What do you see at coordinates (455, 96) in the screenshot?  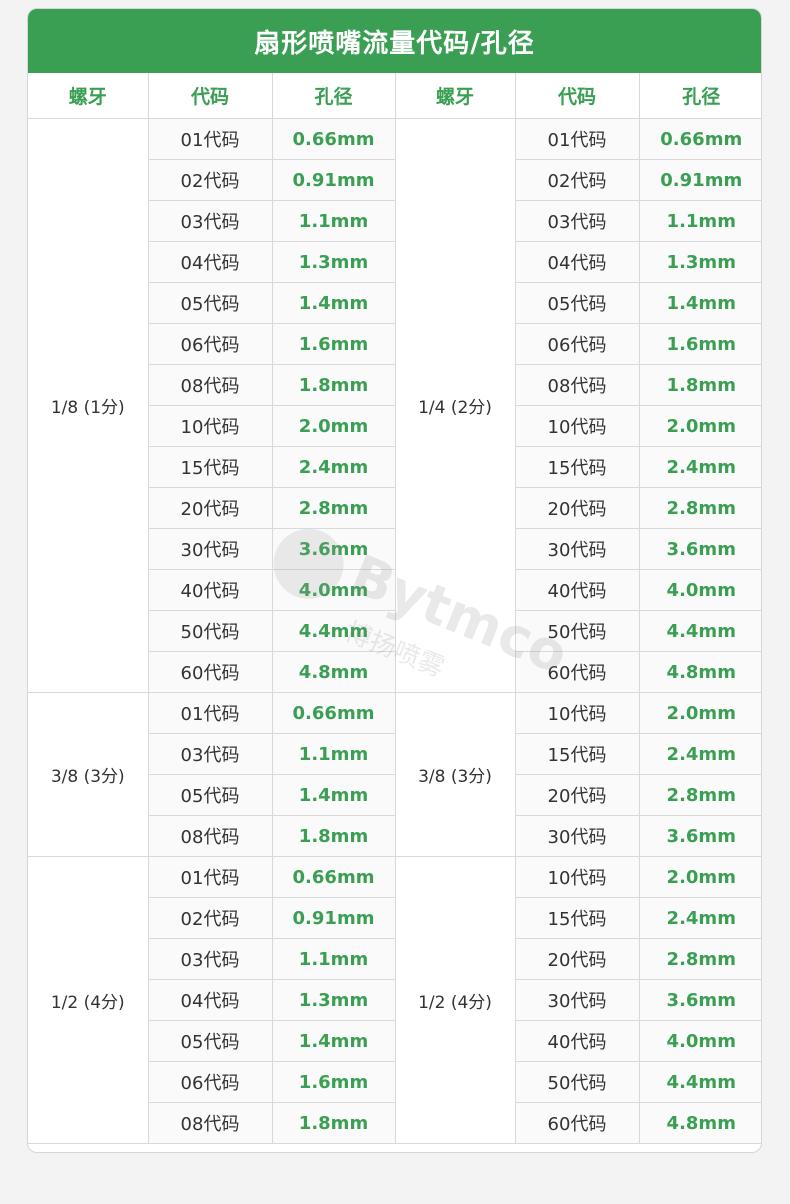 I see `header-thread-right: 螺牙` at bounding box center [455, 96].